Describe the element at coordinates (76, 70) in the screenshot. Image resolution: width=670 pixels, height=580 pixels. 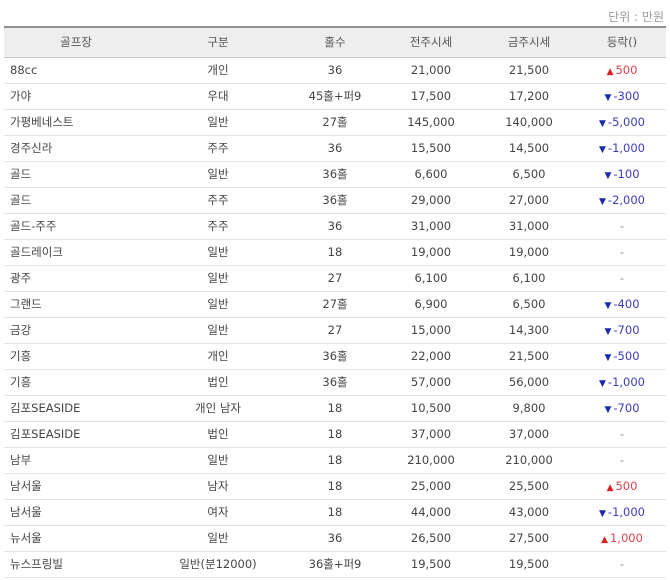
I see `golf-course-name: 88cc` at that location.